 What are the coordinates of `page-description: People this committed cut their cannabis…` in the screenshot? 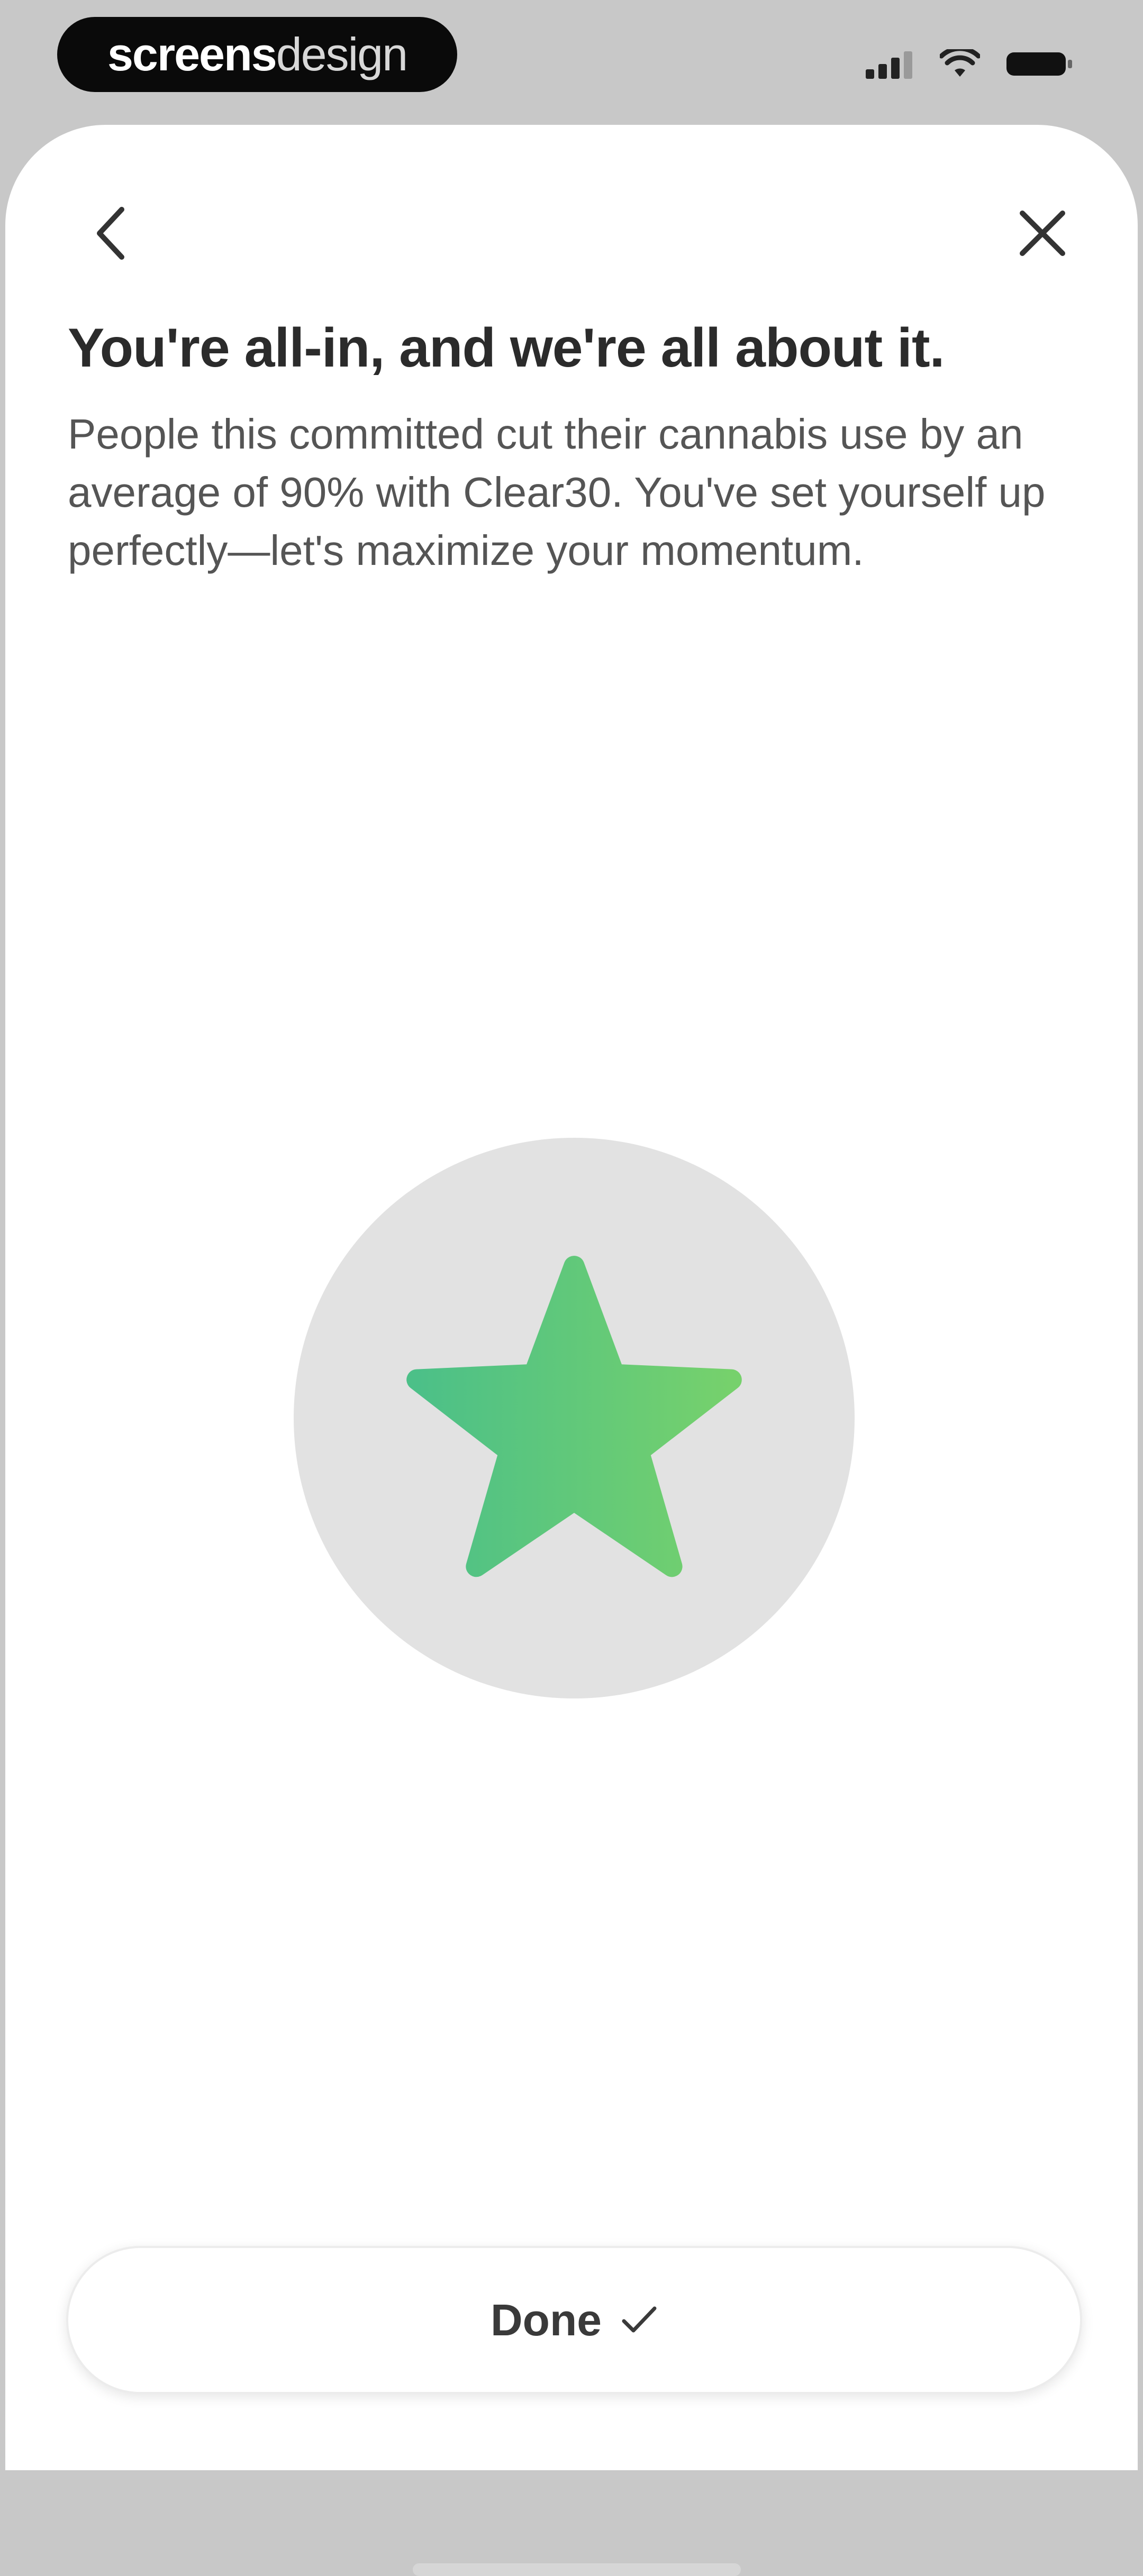 It's located at (557, 492).